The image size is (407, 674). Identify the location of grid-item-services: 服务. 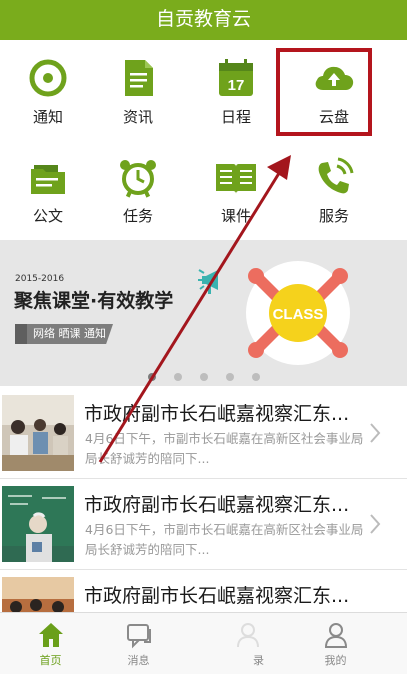
(334, 187).